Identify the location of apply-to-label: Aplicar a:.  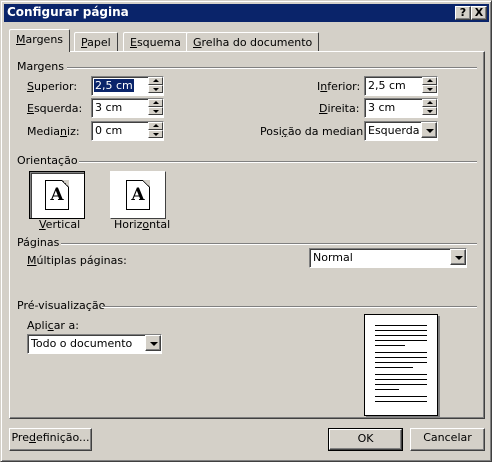
(53, 325).